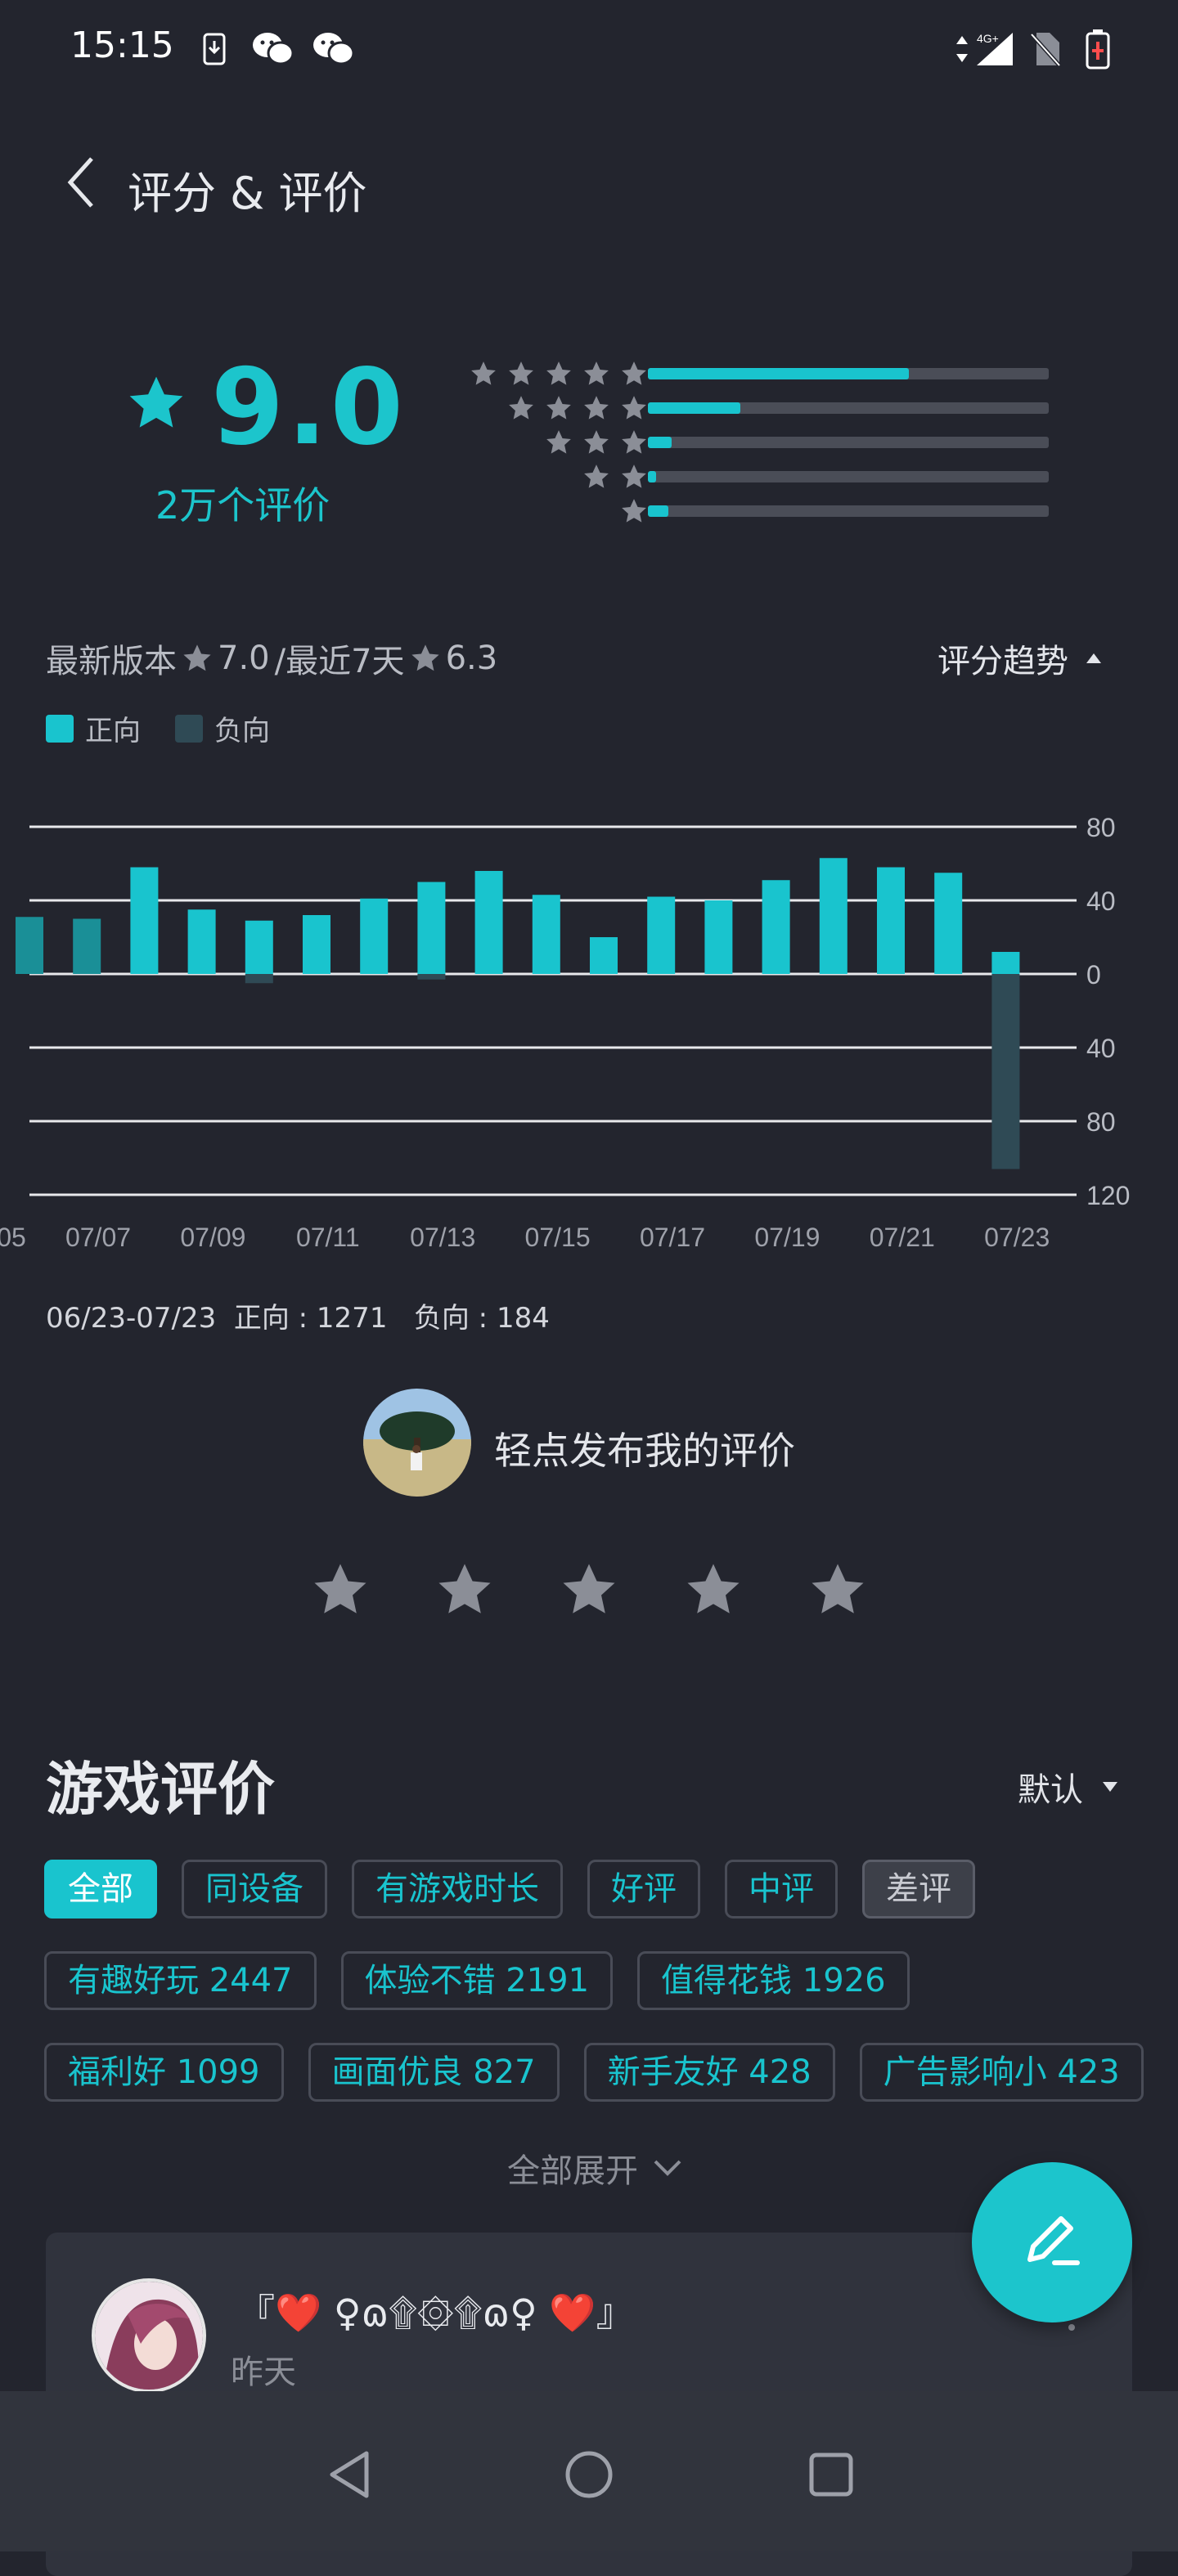 This screenshot has height=2576, width=1178. I want to click on chart-summary: 06/23-07/23 正向 : 1271 负向 : 184, so click(298, 1319).